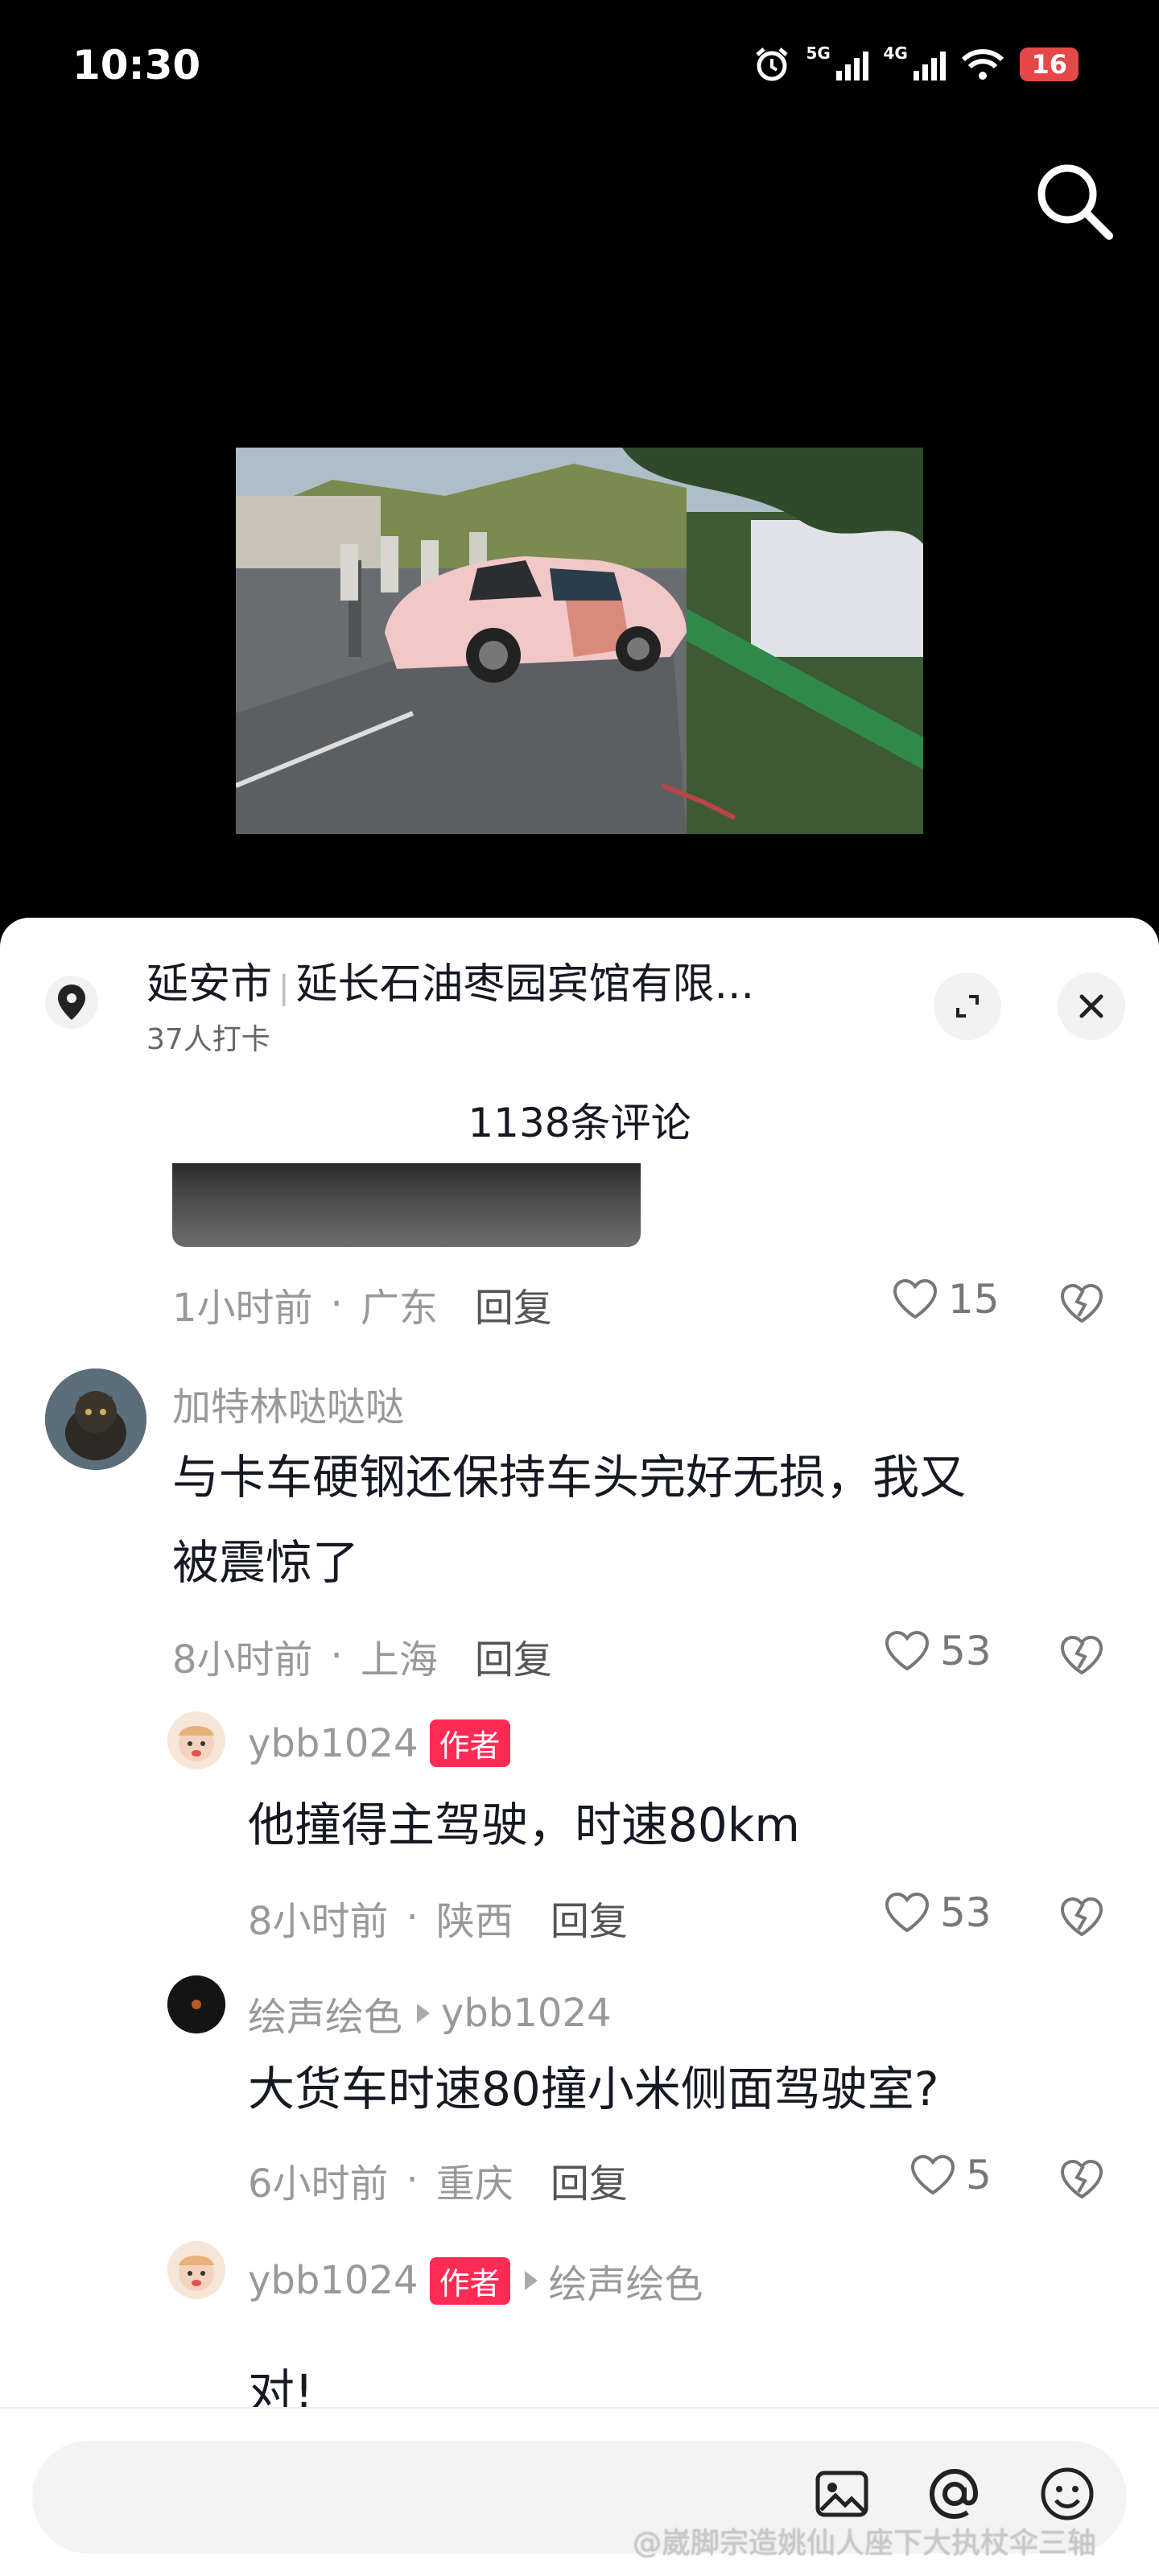 The height and width of the screenshot is (2576, 1159). I want to click on comment-username: 加特林哒哒哒, so click(288, 1403).